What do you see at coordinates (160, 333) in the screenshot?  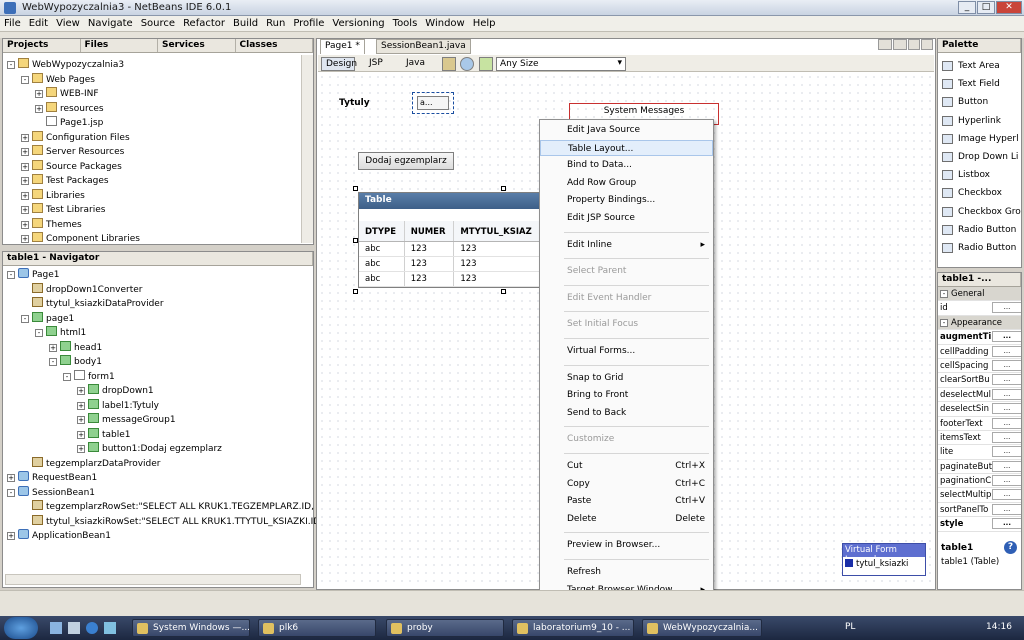 I see `tree-node: - html1` at bounding box center [160, 333].